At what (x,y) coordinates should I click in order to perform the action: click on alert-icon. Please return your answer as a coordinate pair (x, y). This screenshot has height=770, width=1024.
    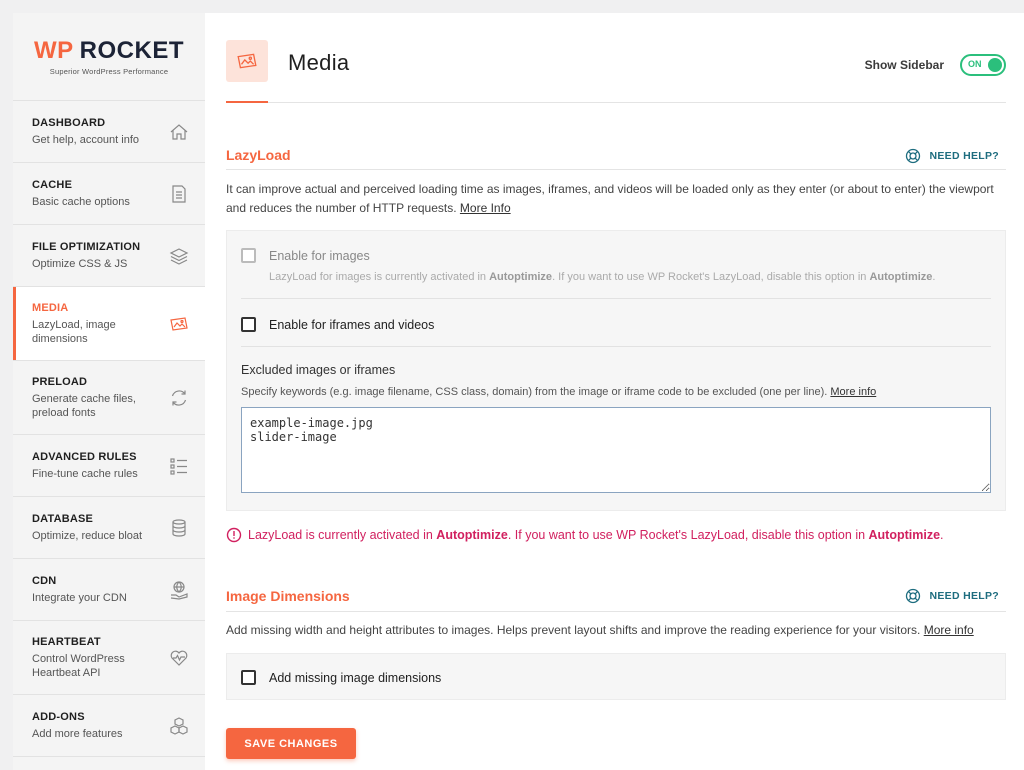
    Looking at the image, I should click on (234, 535).